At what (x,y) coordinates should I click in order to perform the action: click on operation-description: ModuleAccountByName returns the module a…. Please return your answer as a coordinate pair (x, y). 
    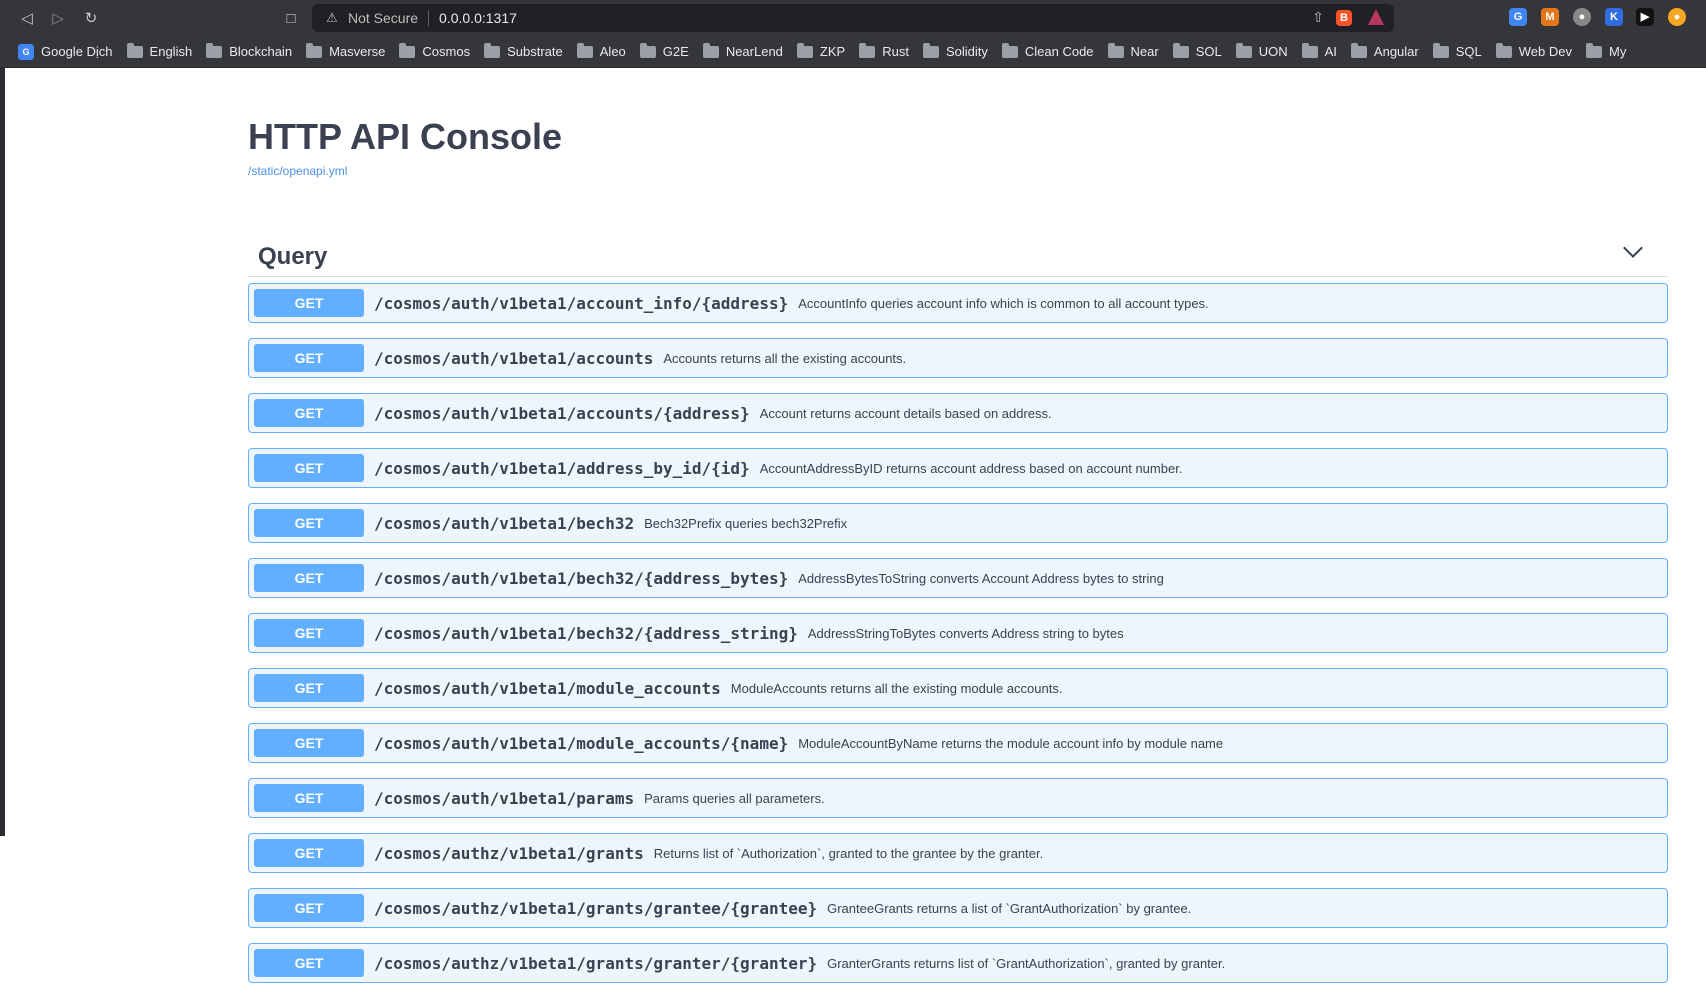
    Looking at the image, I should click on (1011, 743).